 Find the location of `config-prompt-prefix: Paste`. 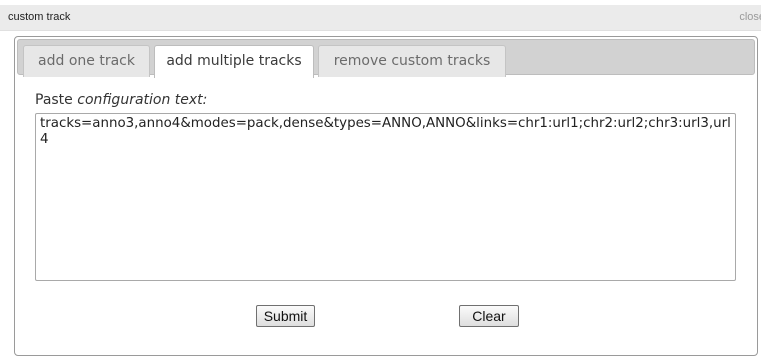

config-prompt-prefix: Paste is located at coordinates (56, 100).